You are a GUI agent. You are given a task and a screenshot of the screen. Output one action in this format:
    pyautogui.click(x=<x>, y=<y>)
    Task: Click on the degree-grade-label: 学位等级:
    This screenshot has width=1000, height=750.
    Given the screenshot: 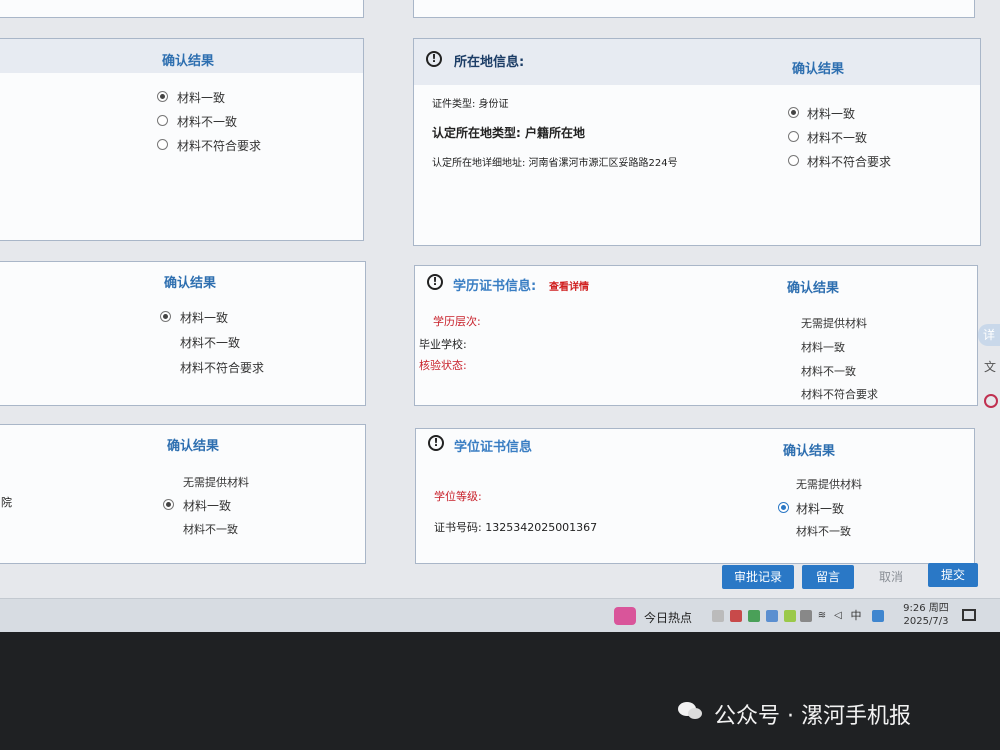 What is the action you would take?
    pyautogui.click(x=458, y=496)
    